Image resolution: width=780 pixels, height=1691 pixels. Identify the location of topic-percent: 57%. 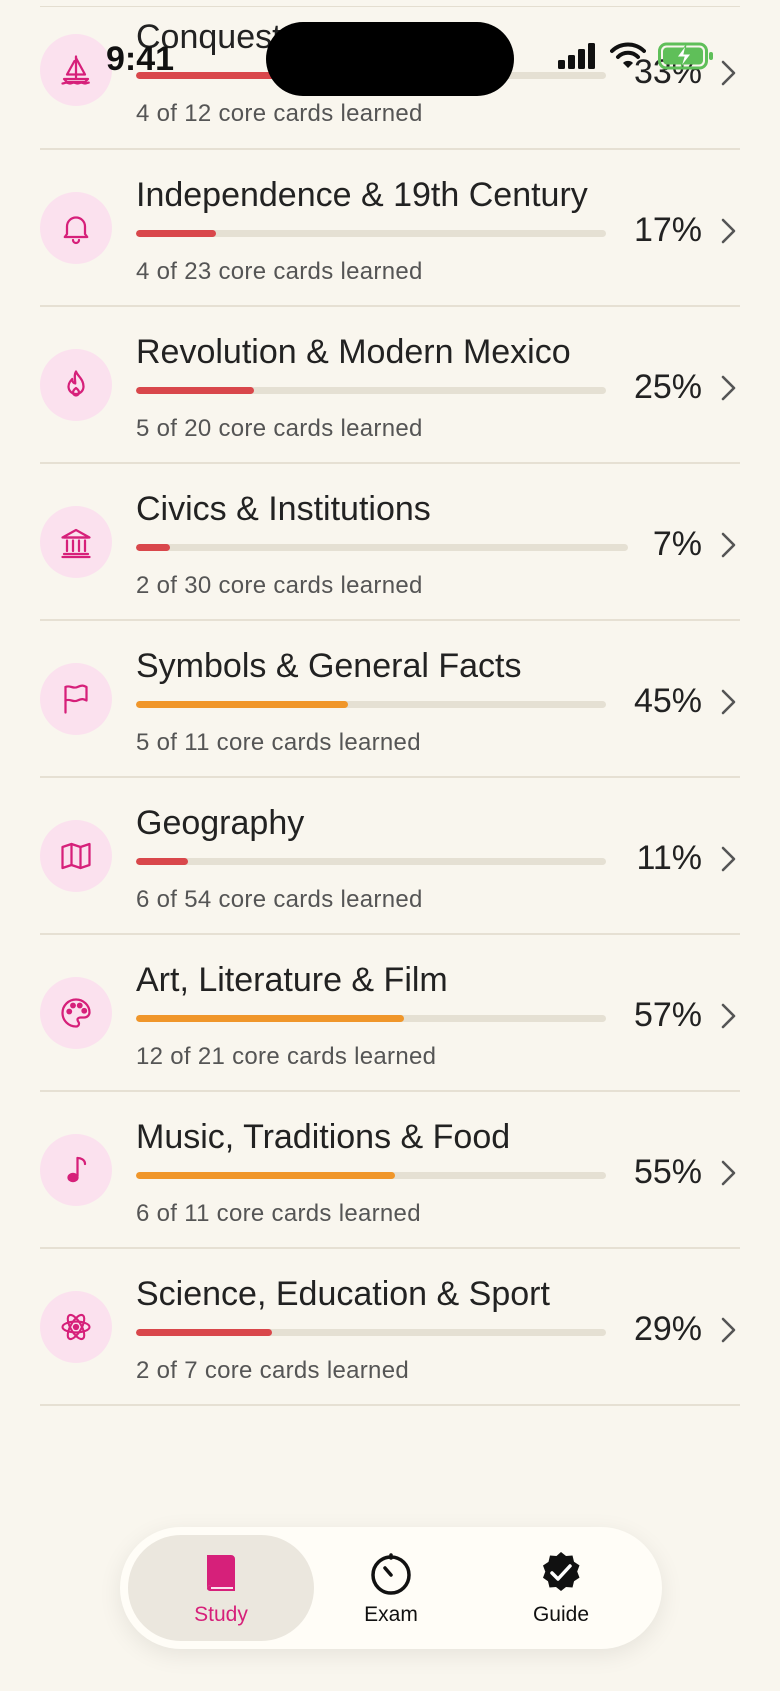
(667, 1015).